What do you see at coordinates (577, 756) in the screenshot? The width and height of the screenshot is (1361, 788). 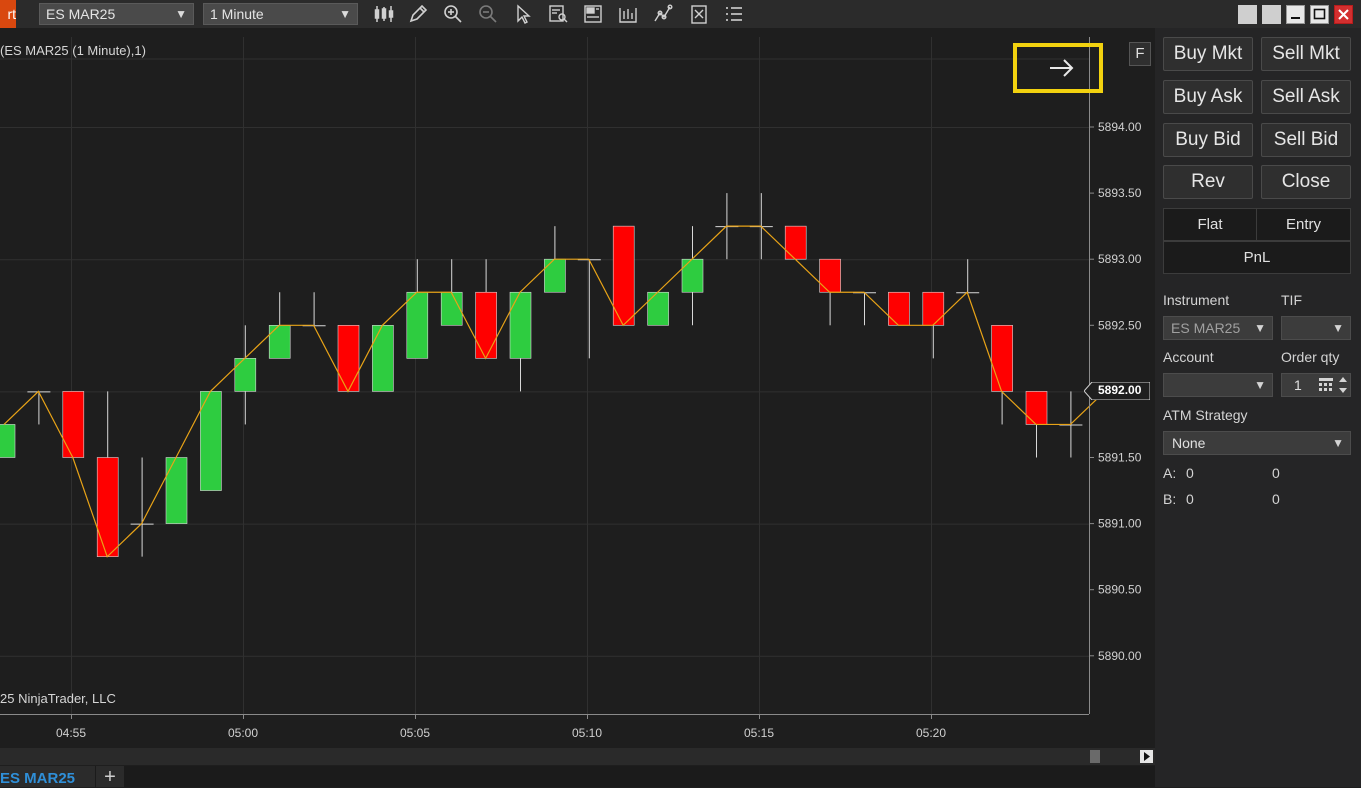 I see `chart-scrollbar` at bounding box center [577, 756].